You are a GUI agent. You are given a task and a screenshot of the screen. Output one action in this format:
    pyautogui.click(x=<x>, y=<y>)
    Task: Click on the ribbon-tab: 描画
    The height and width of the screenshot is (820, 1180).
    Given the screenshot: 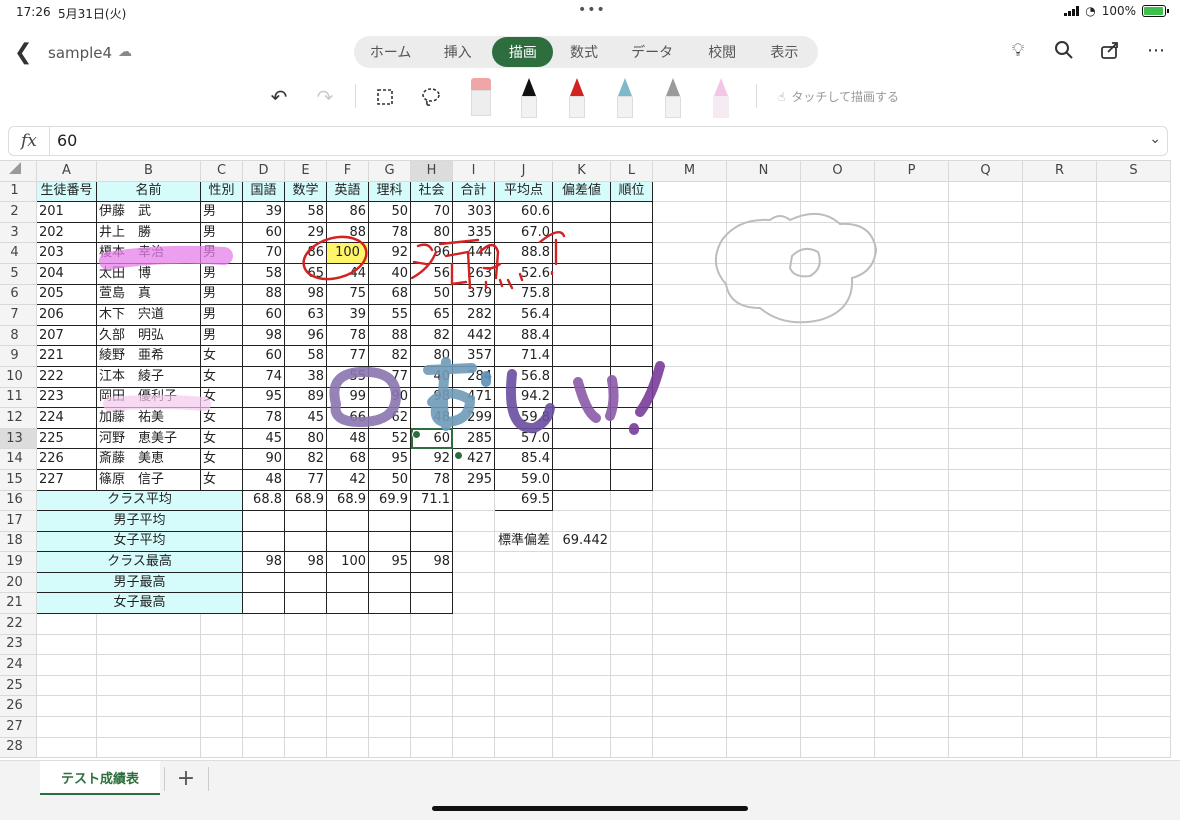 What is the action you would take?
    pyautogui.click(x=523, y=52)
    